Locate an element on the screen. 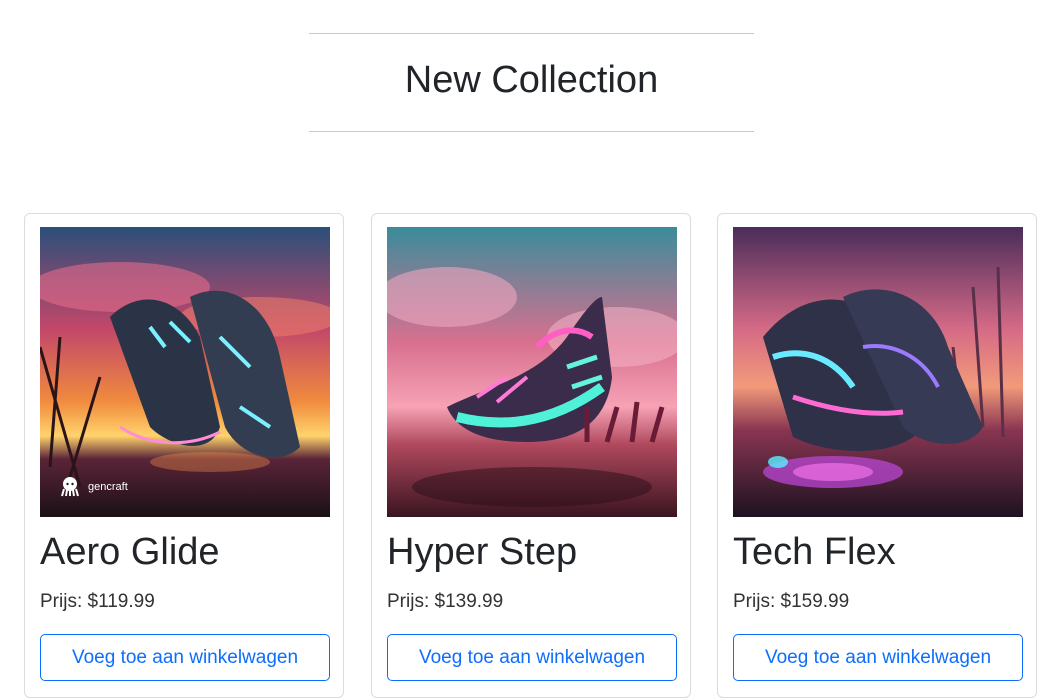 This screenshot has height=700, width=1060. divider-bottom is located at coordinates (531, 131).